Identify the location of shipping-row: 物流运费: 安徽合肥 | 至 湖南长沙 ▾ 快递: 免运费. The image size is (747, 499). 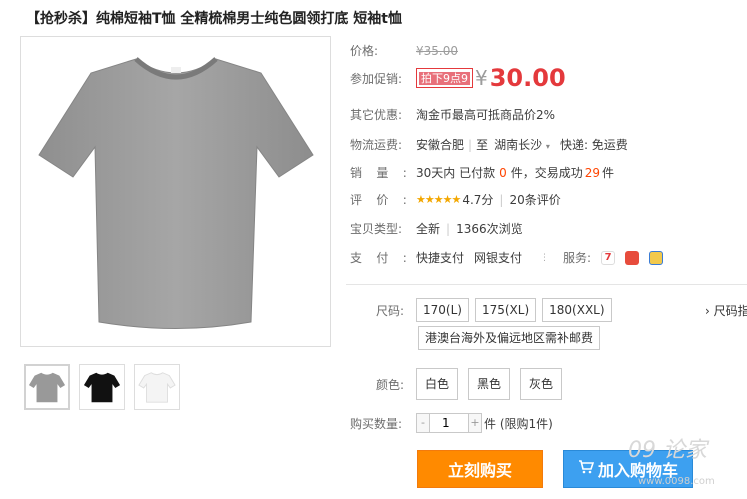
(489, 144).